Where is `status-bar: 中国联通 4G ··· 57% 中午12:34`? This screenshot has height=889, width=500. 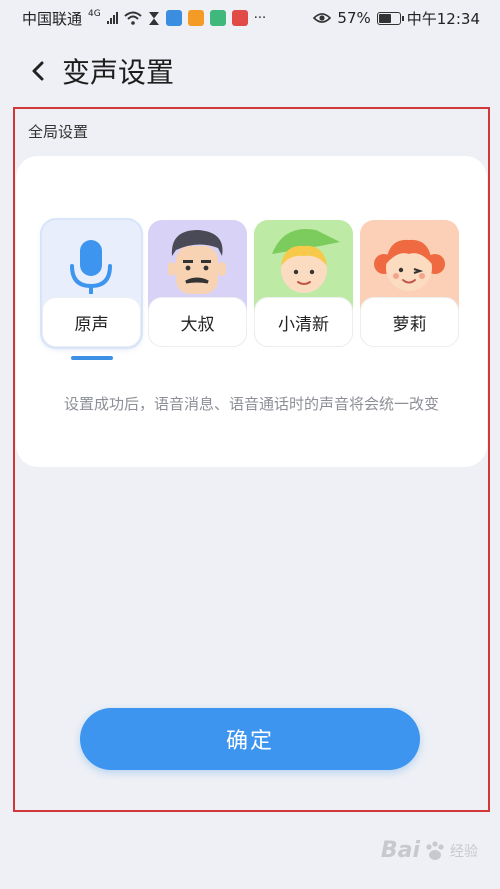 status-bar: 中国联通 4G ··· 57% 中午12:34 is located at coordinates (250, 18).